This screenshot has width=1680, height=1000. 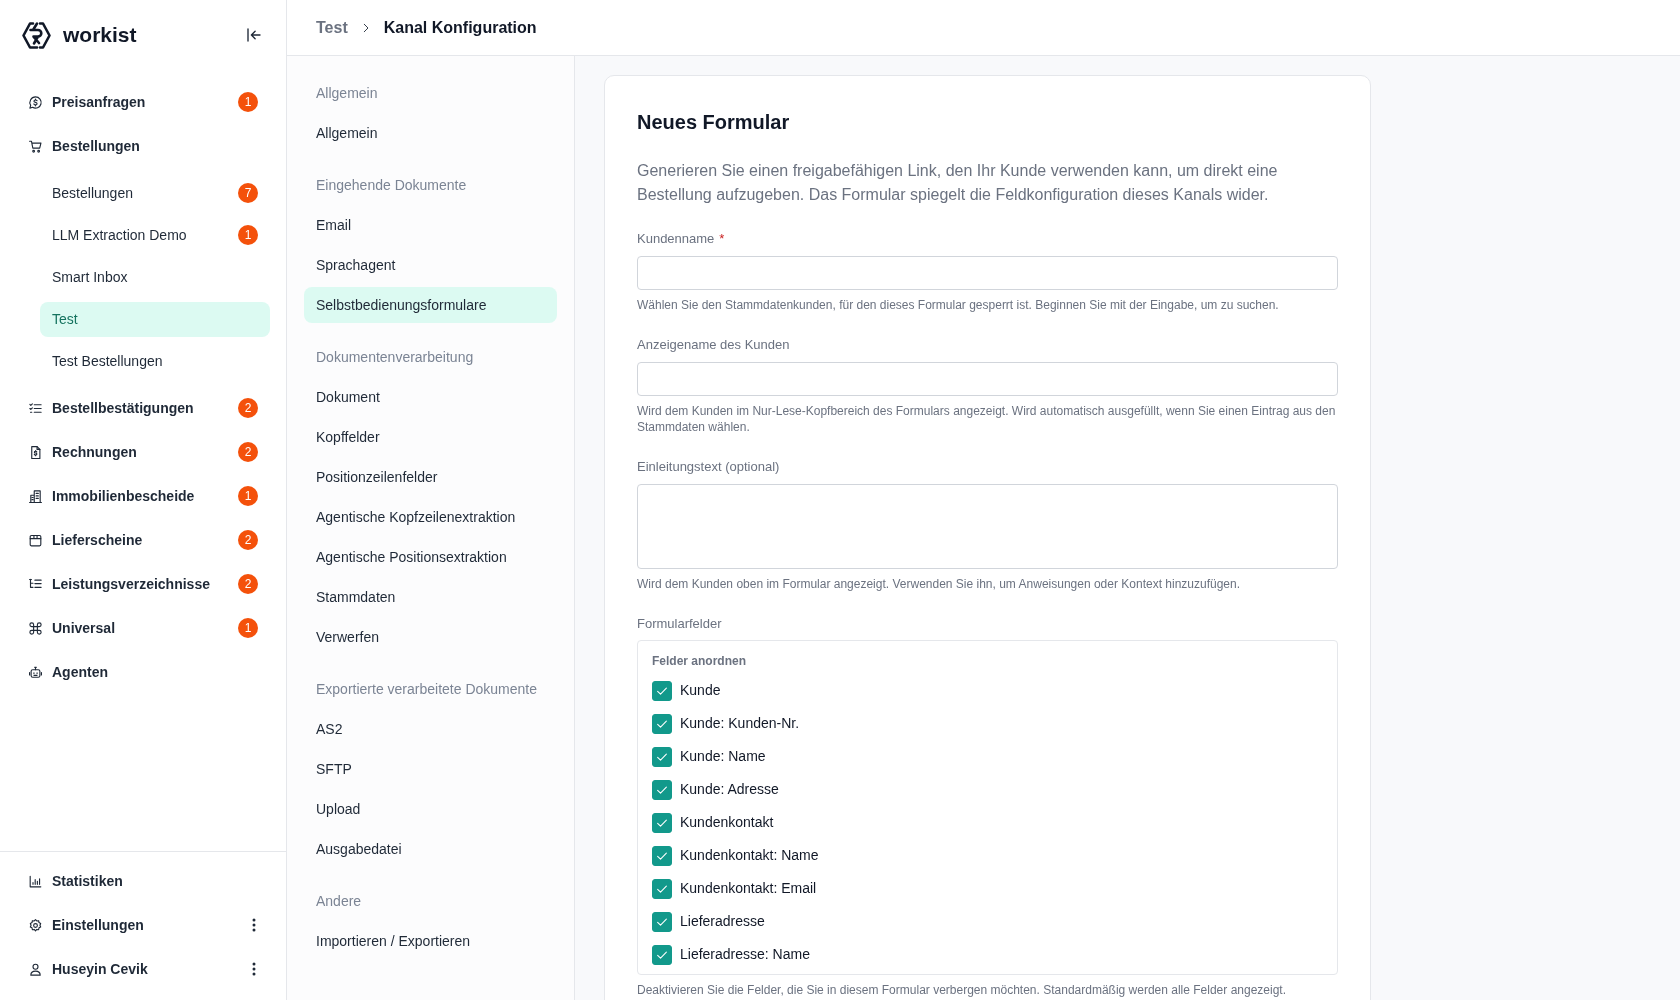 I want to click on command-icon, so click(x=35, y=628).